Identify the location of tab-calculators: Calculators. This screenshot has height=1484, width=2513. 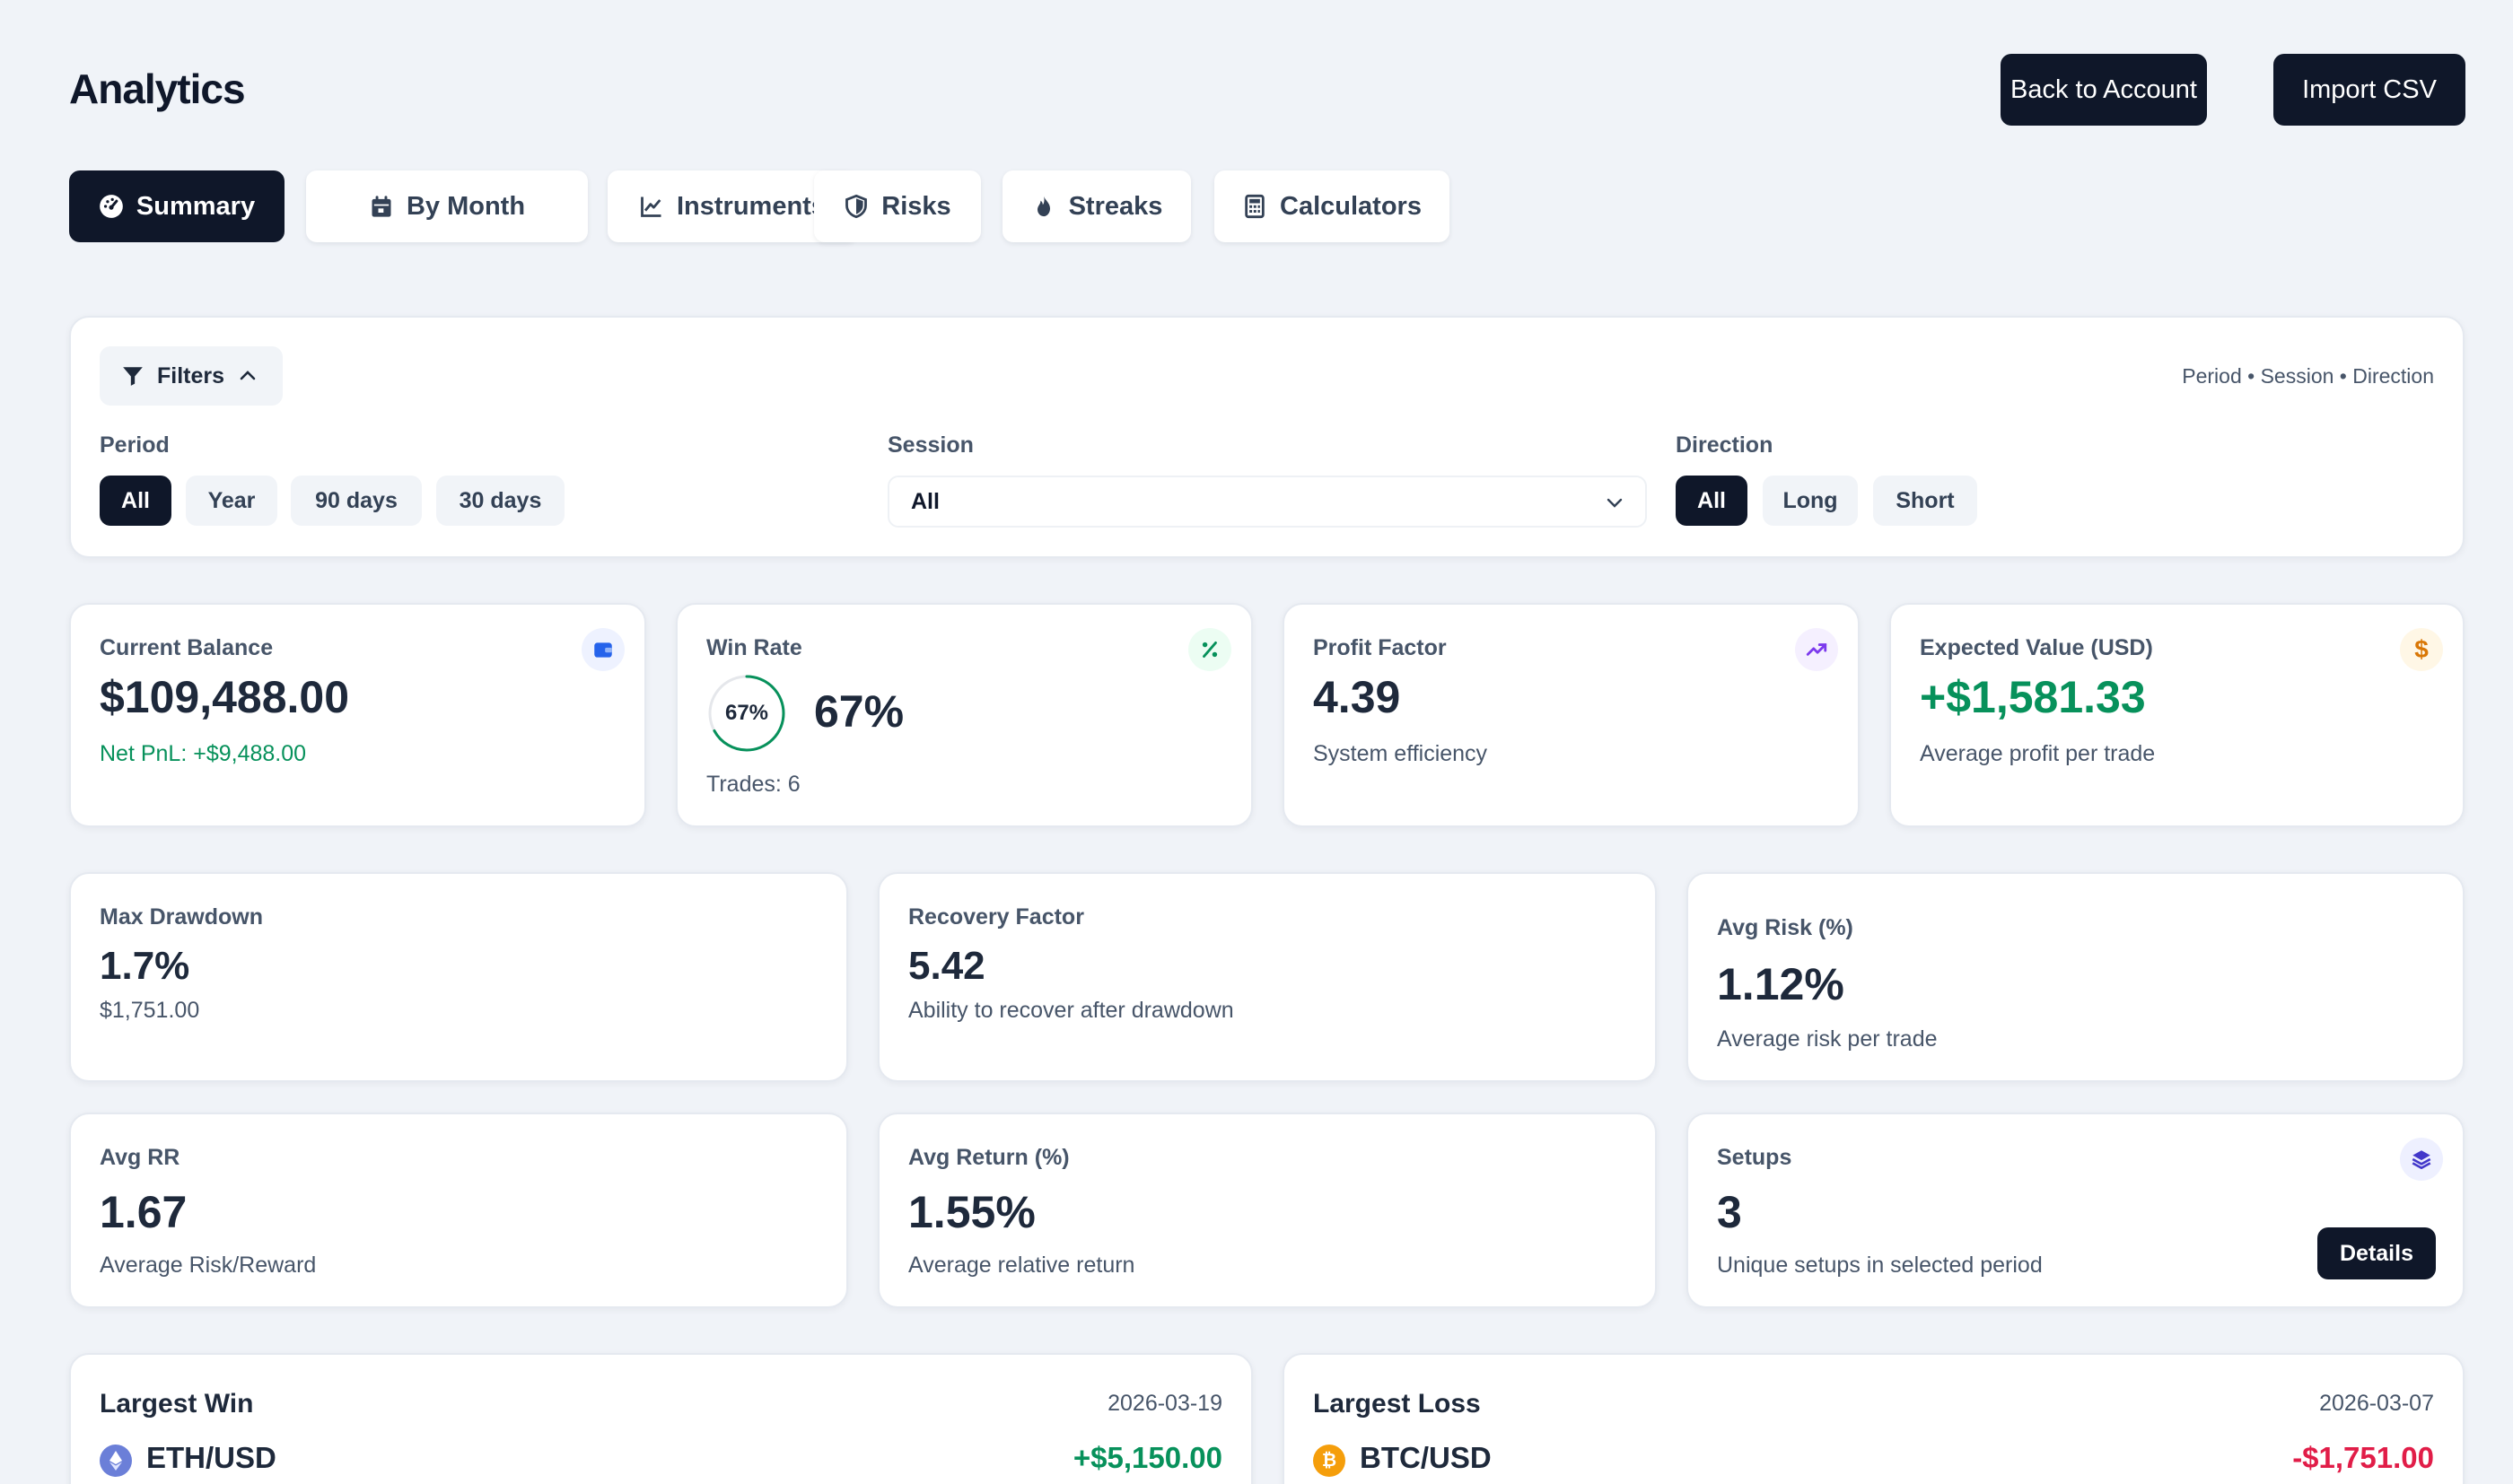
(1331, 206).